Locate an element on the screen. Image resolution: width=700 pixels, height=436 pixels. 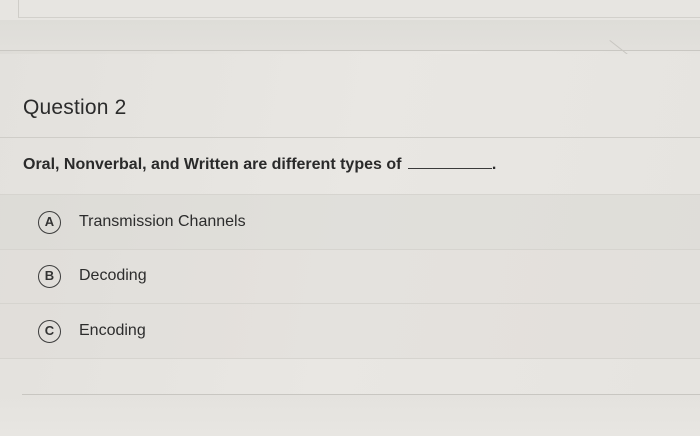
option-b-letter-circle: B is located at coordinates (49, 276).